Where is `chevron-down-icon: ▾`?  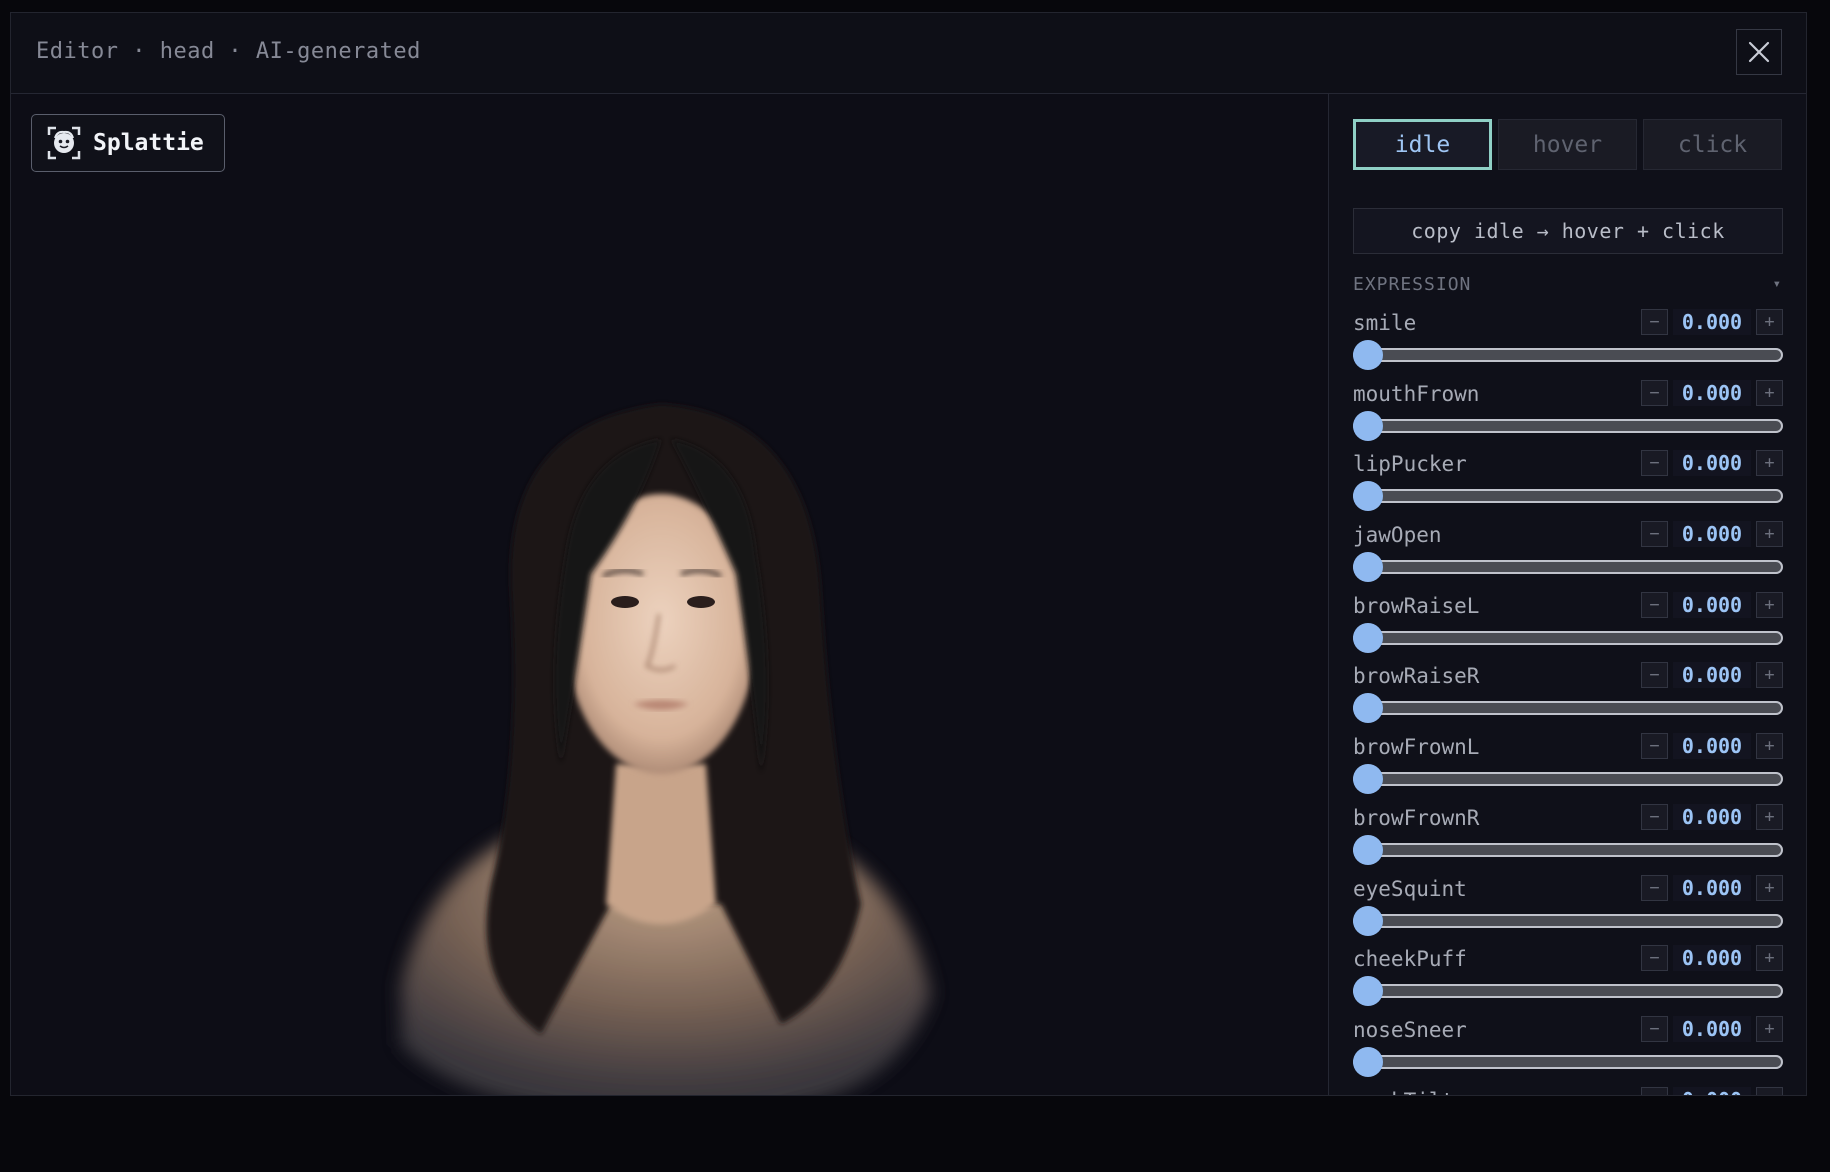 chevron-down-icon: ▾ is located at coordinates (1776, 284).